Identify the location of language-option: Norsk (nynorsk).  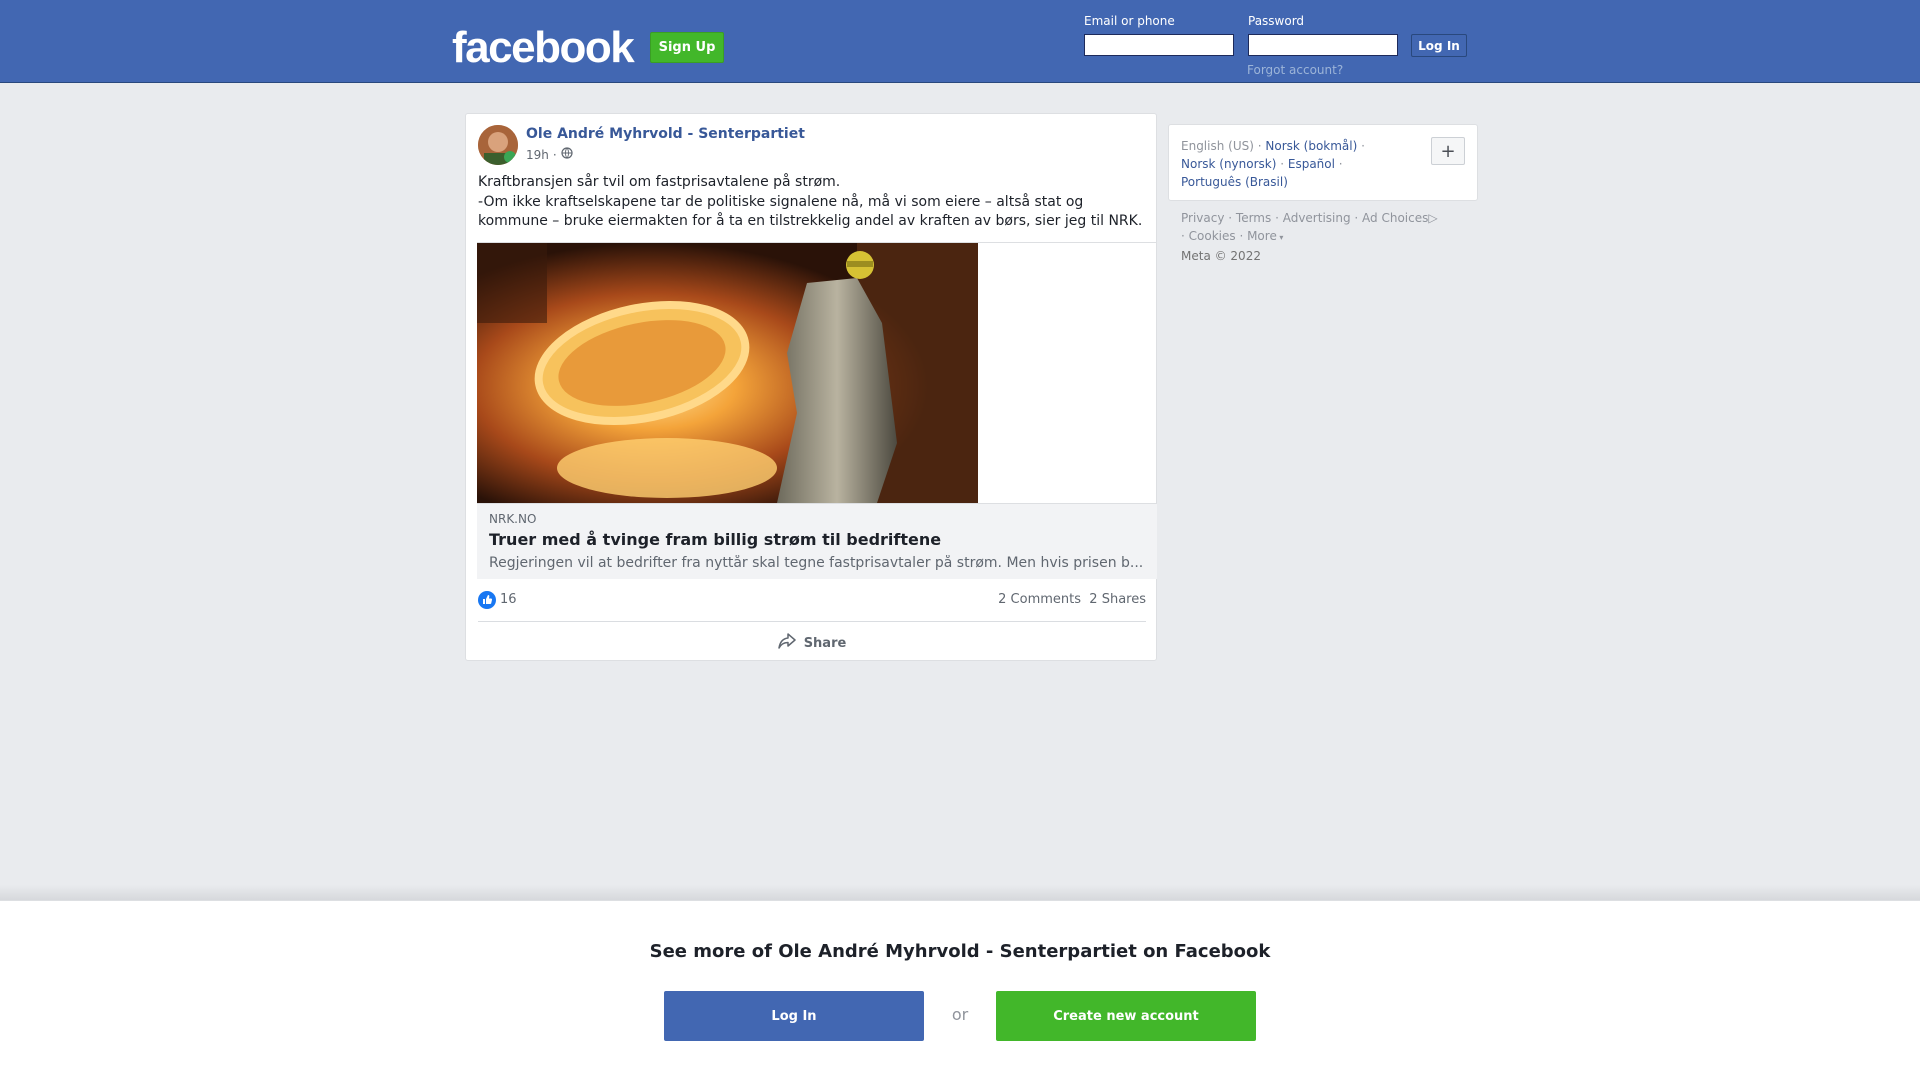
(1228, 164).